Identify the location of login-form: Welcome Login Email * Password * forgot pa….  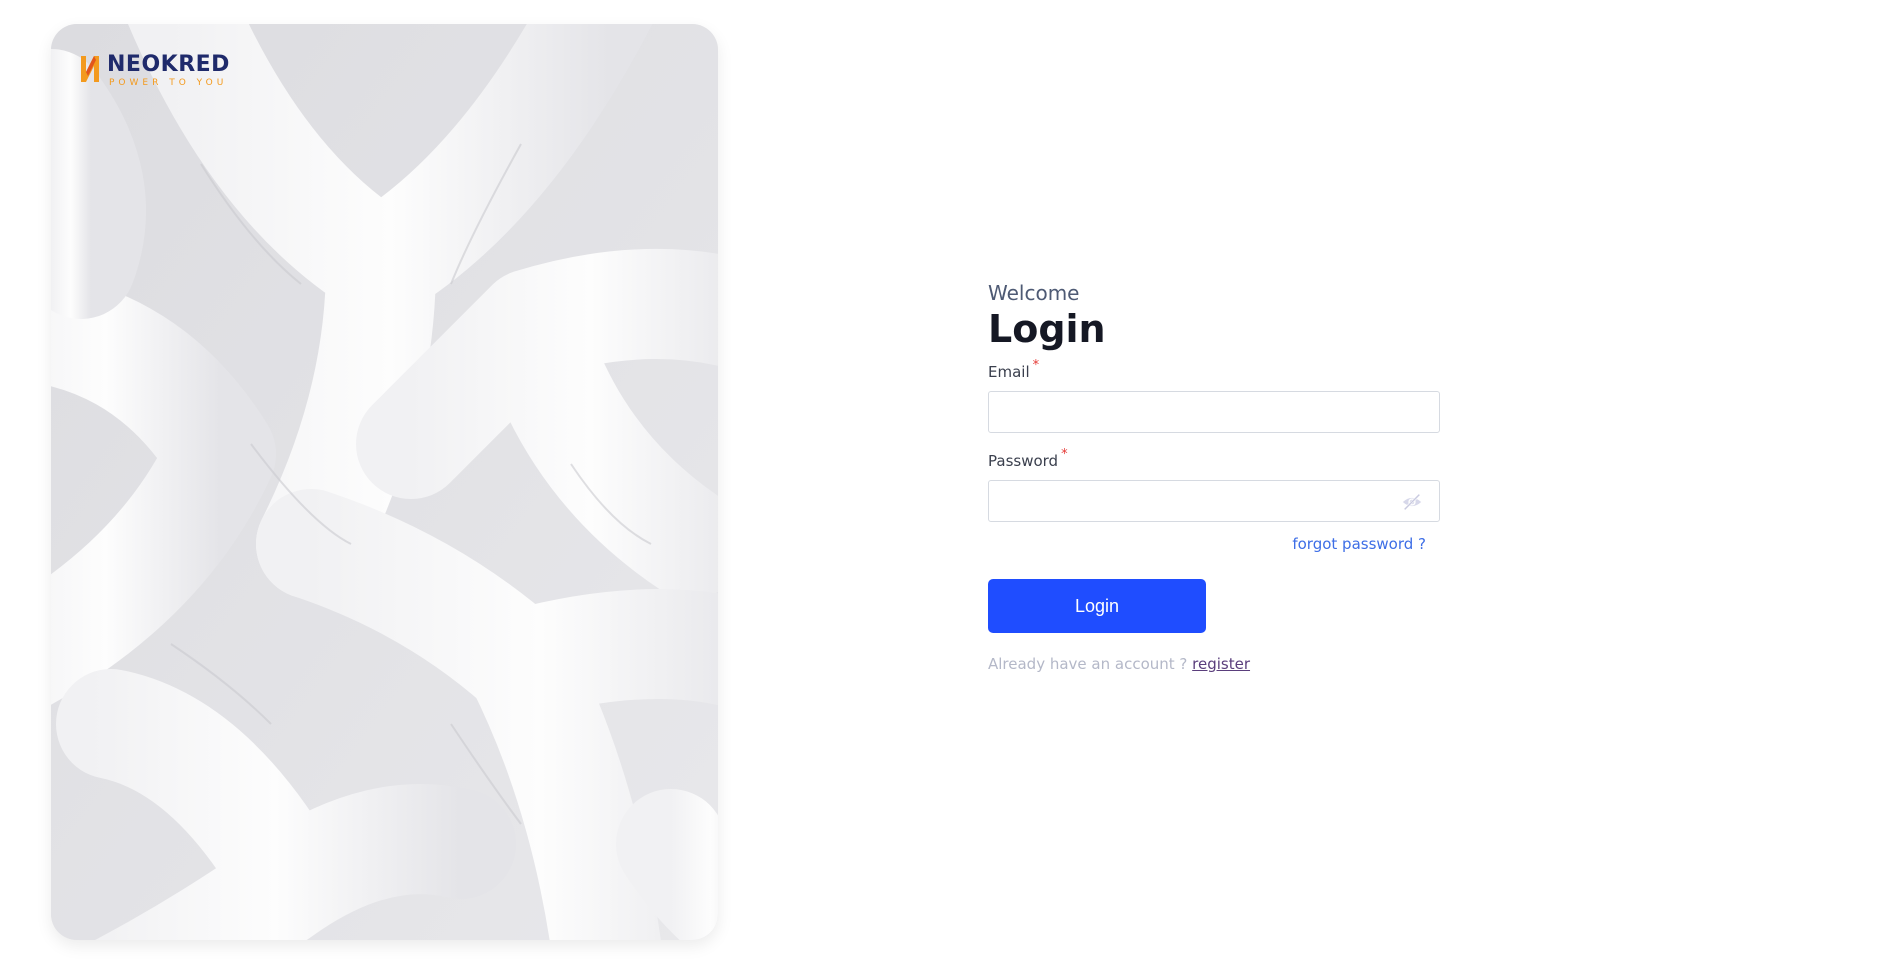
(1214, 476).